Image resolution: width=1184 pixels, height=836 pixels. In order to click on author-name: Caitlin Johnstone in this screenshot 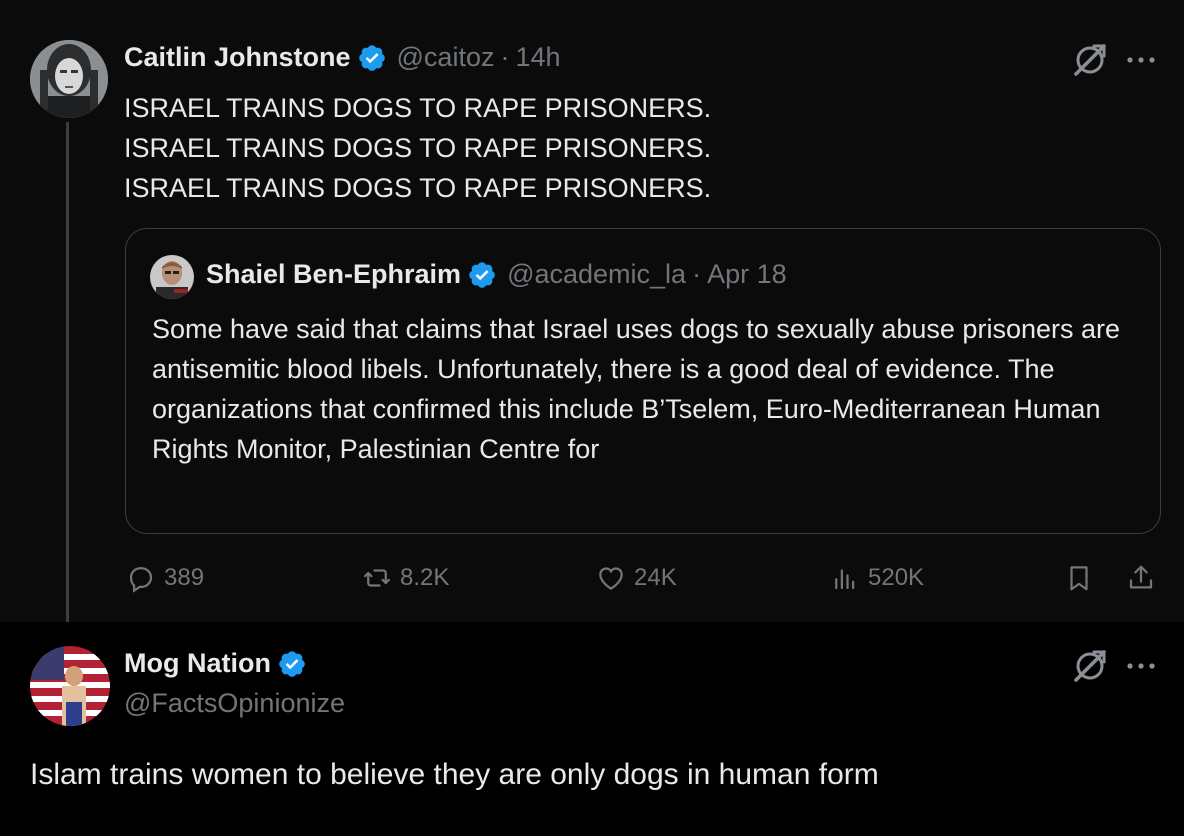, I will do `click(237, 57)`.